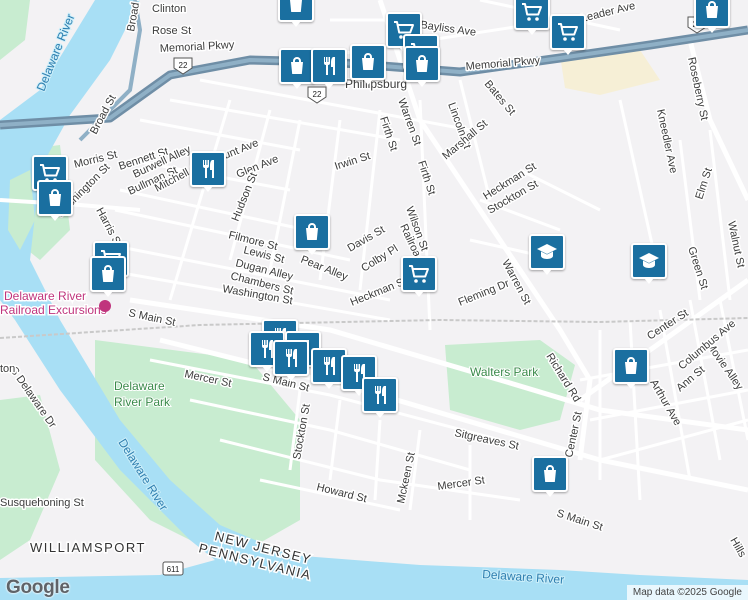  Describe the element at coordinates (341, 493) in the screenshot. I see `street-label: Howard St` at that location.